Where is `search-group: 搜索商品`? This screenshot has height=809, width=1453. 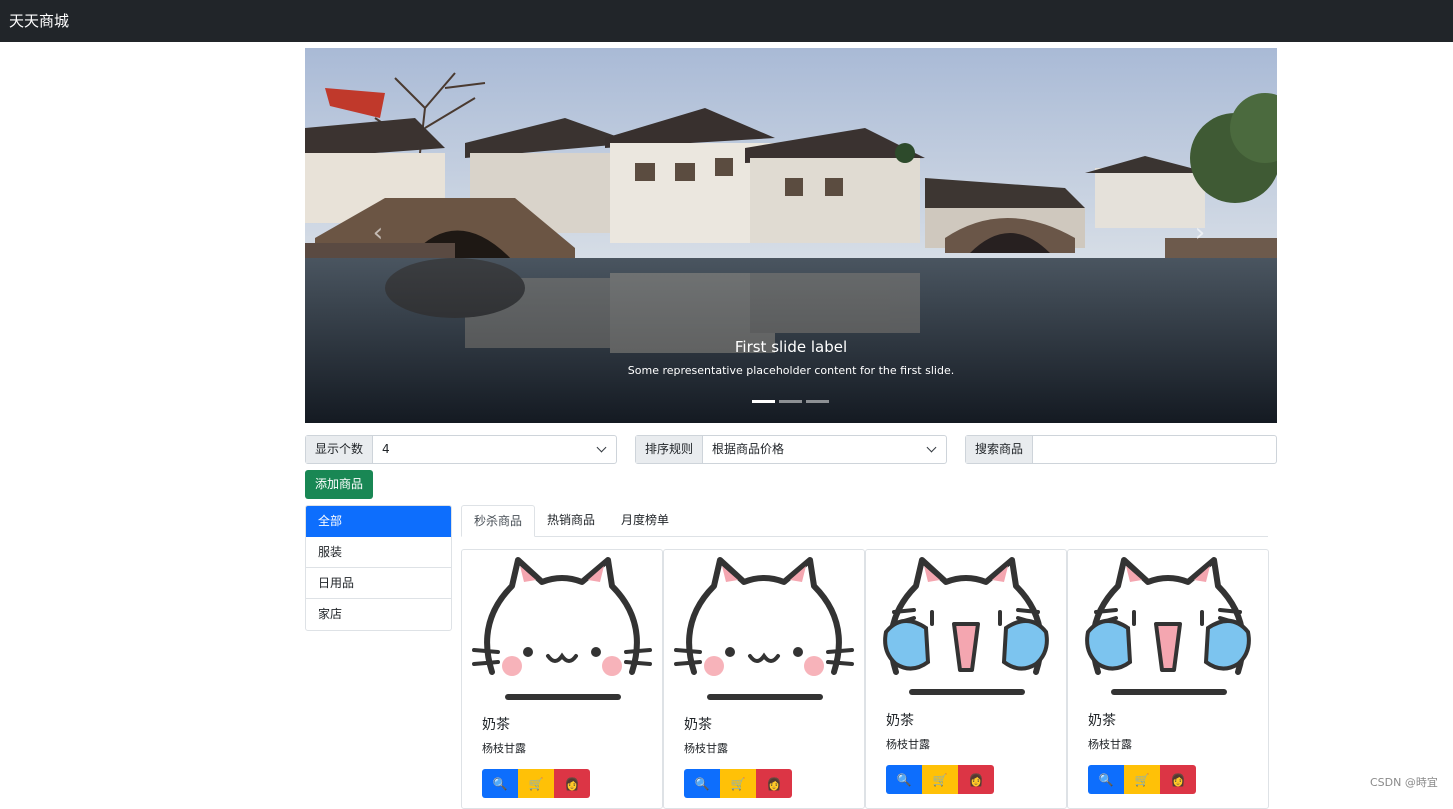
search-group: 搜索商品 is located at coordinates (1121, 449).